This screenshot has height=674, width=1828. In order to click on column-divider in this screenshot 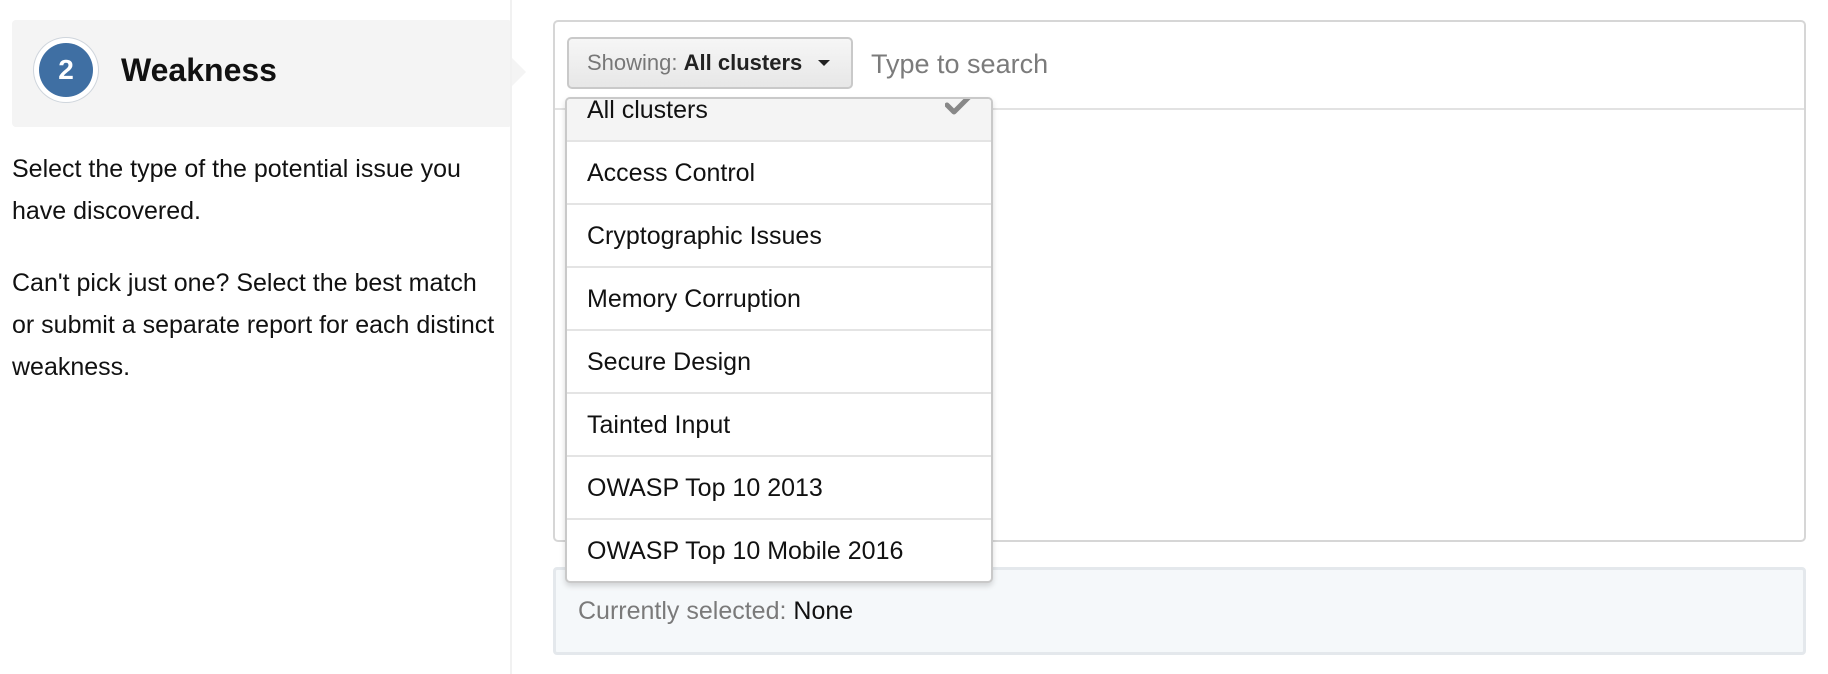, I will do `click(511, 337)`.